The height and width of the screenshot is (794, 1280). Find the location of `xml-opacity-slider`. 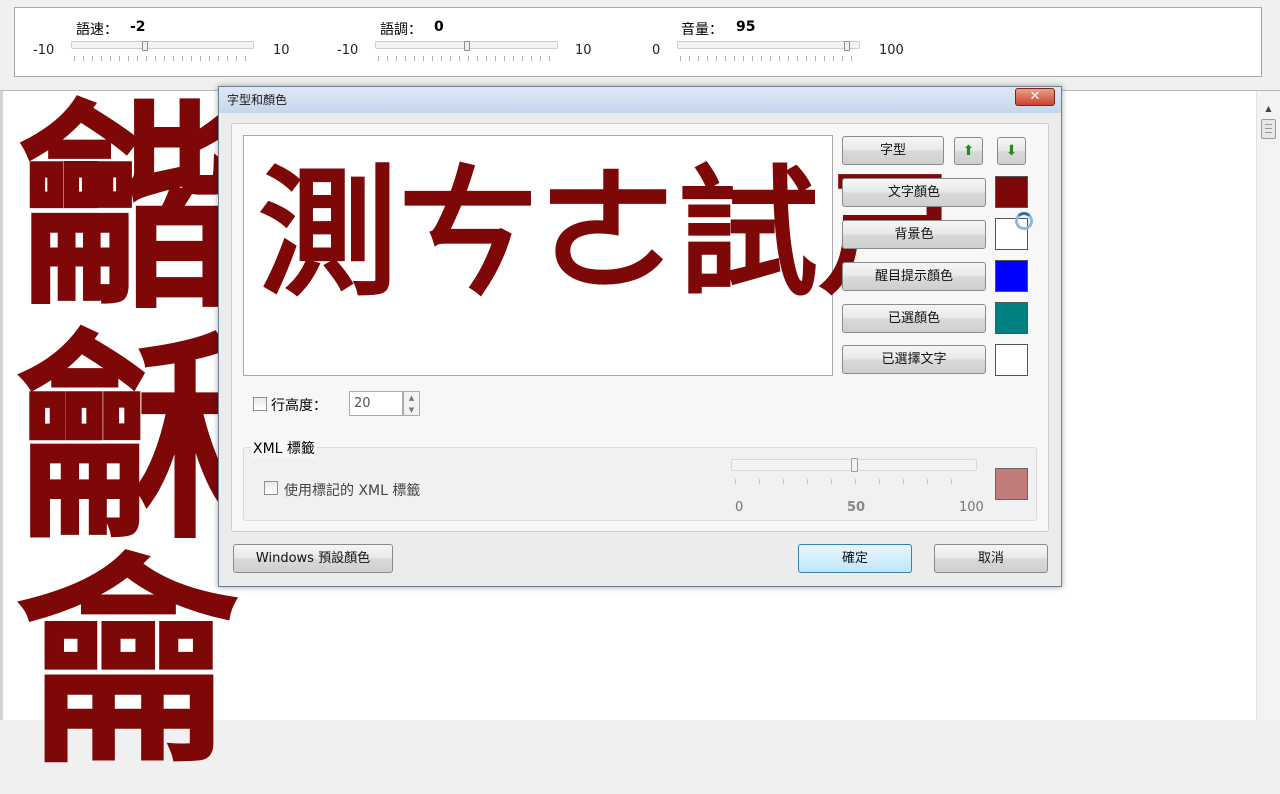

xml-opacity-slider is located at coordinates (854, 465).